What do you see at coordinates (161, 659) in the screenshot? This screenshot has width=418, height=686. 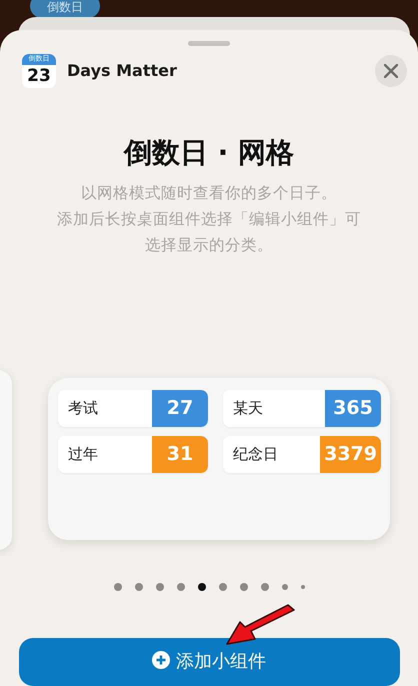 I see `plus-icon` at bounding box center [161, 659].